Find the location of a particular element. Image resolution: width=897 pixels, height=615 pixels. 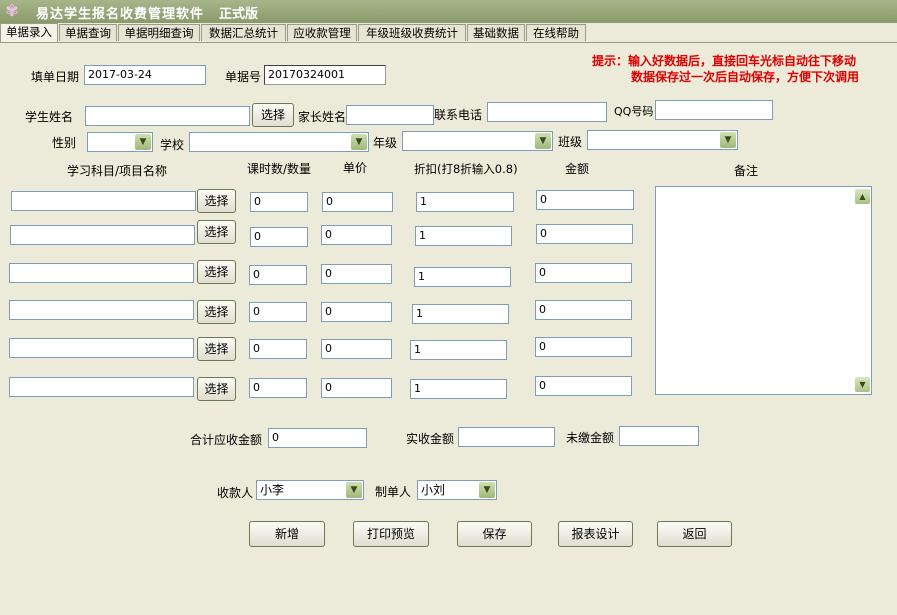

payee-select: 小李 ▼ is located at coordinates (310, 490).